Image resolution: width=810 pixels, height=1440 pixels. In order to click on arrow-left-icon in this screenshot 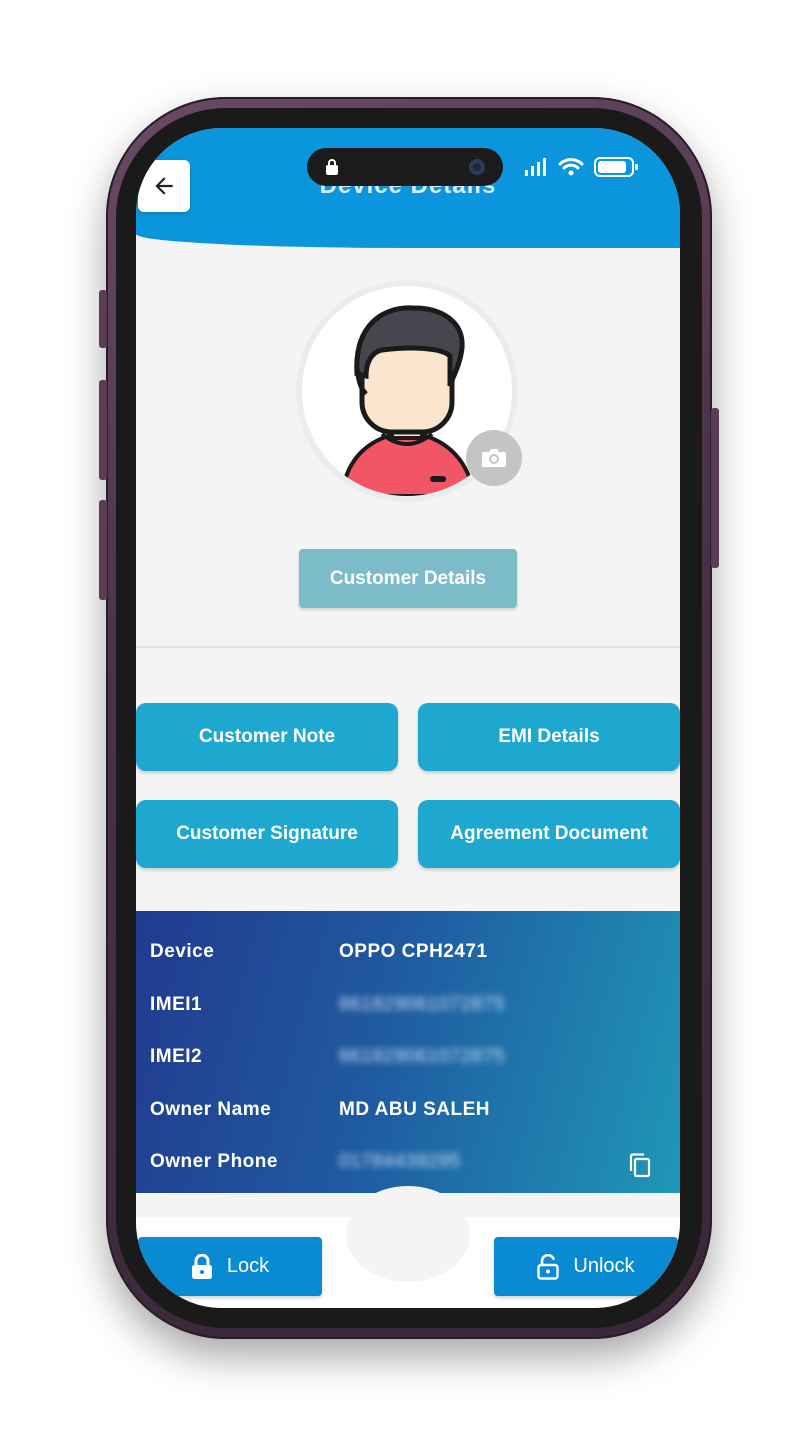, I will do `click(164, 186)`.